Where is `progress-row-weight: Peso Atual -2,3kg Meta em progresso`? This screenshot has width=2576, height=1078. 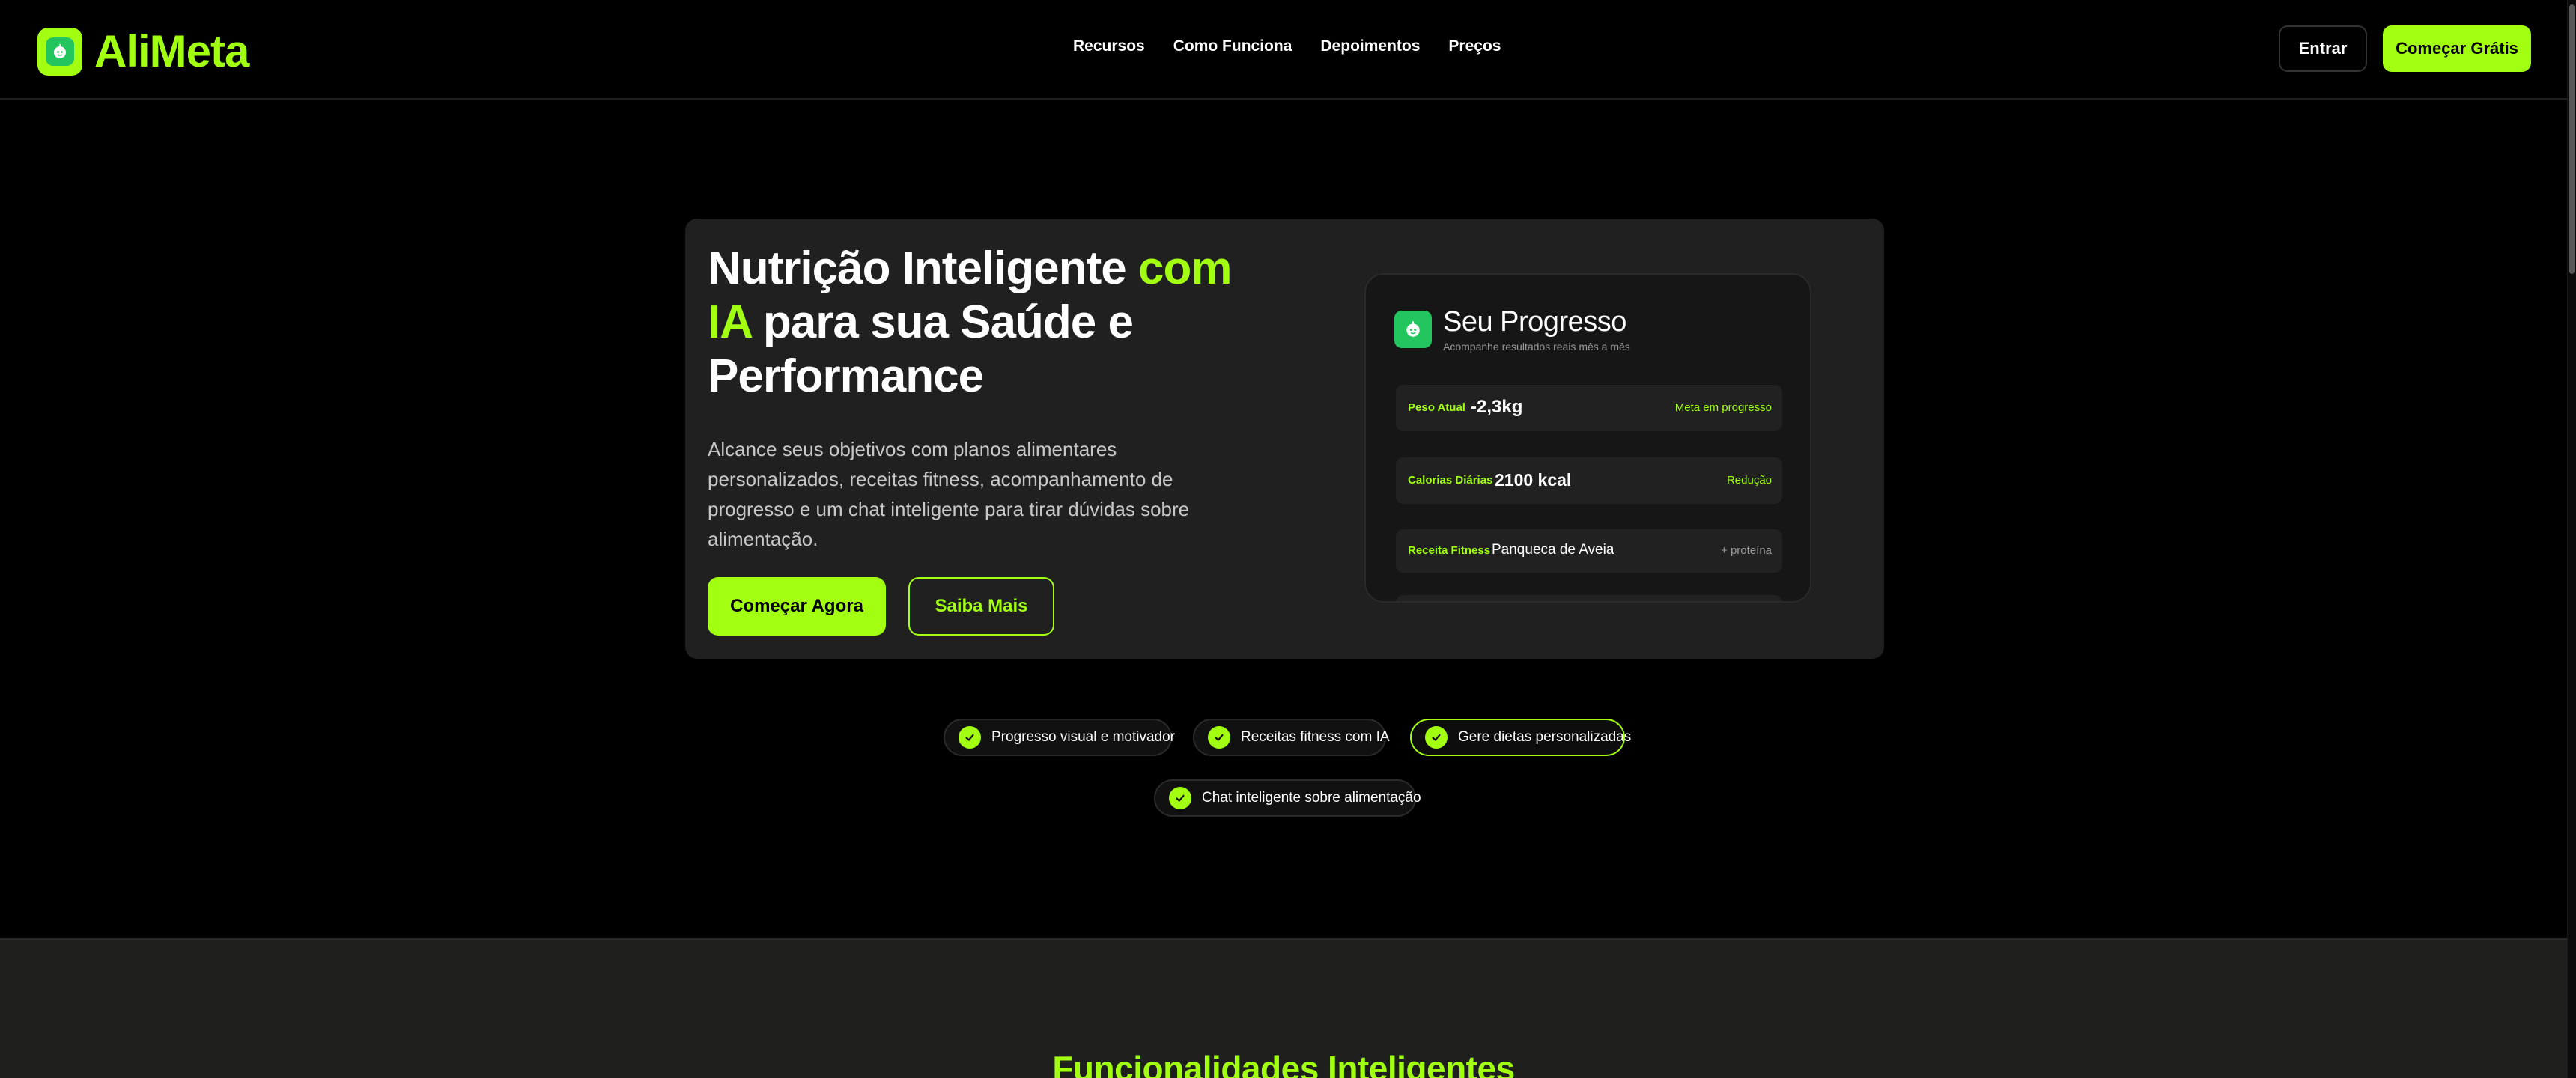 progress-row-weight: Peso Atual -2,3kg Meta em progresso is located at coordinates (1589, 408).